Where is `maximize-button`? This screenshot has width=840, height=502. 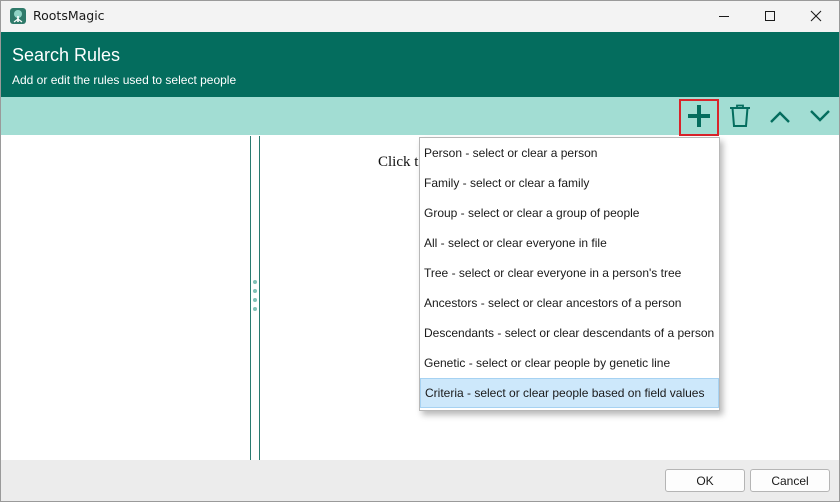
maximize-button is located at coordinates (770, 16).